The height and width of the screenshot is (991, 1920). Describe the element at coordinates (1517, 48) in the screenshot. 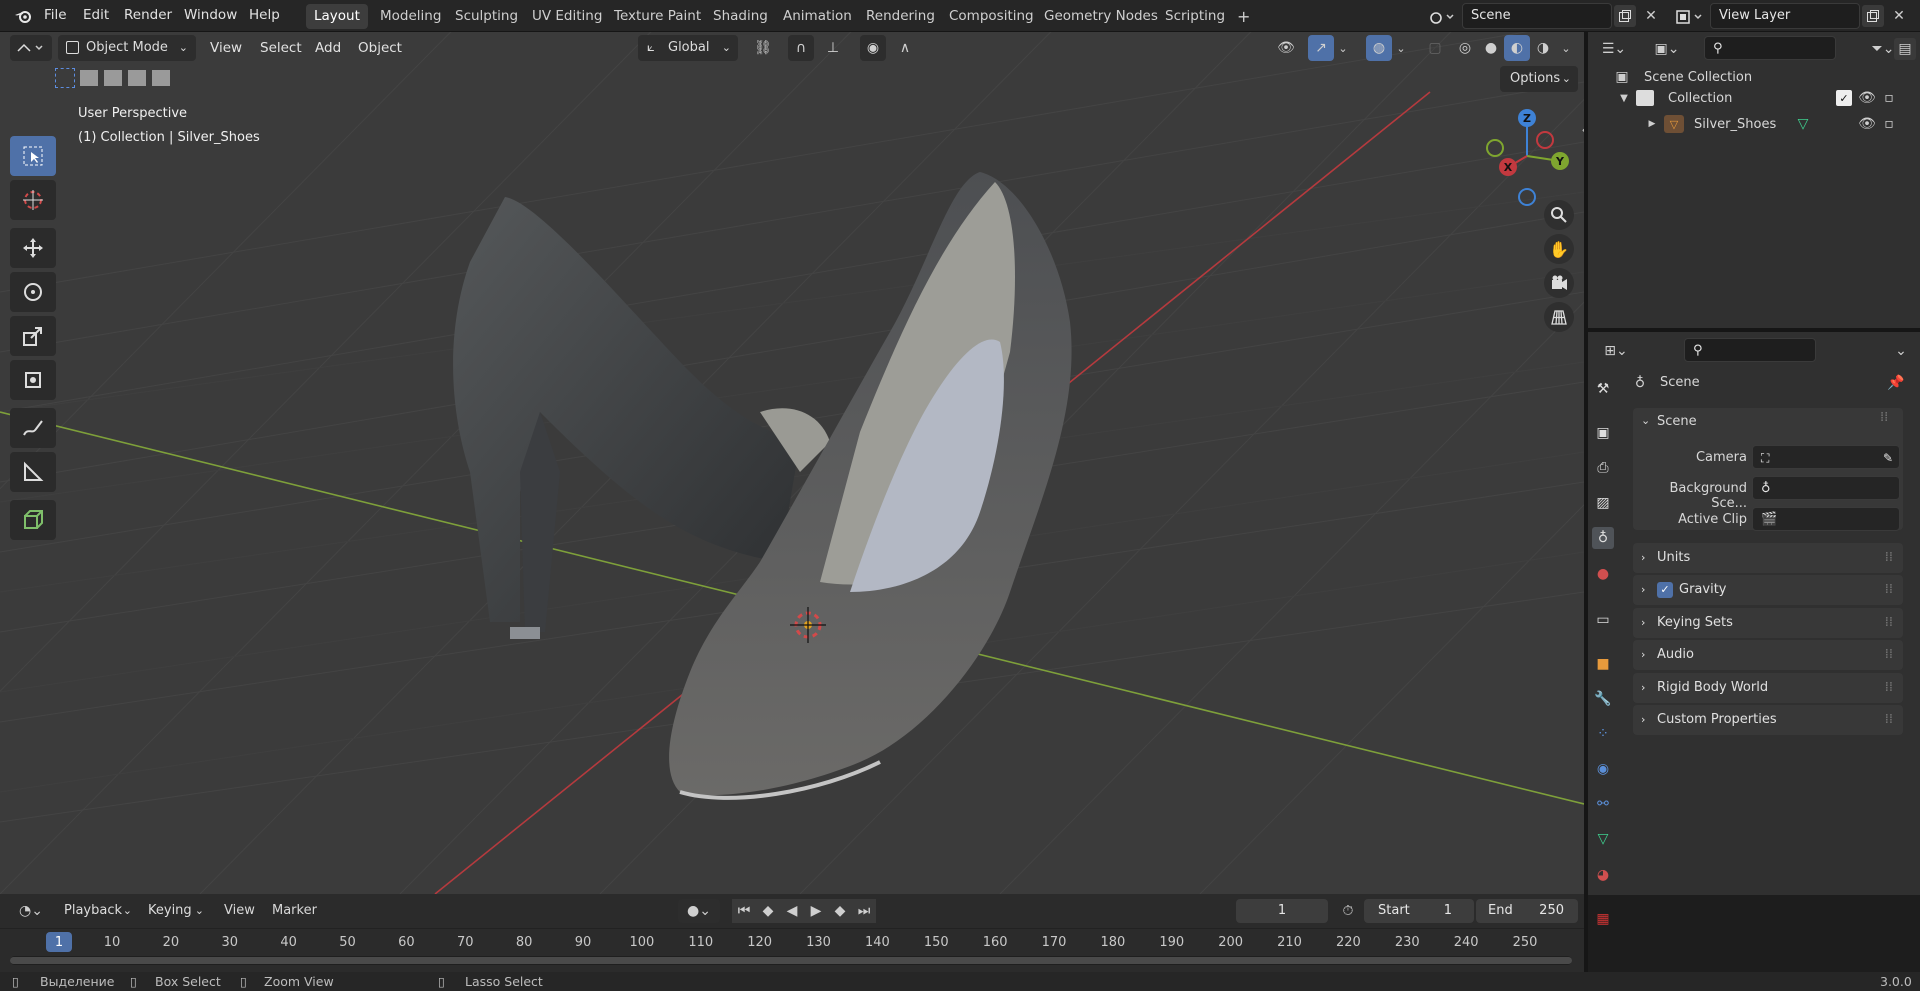

I see `material-preview-shading-icon: ◐` at that location.